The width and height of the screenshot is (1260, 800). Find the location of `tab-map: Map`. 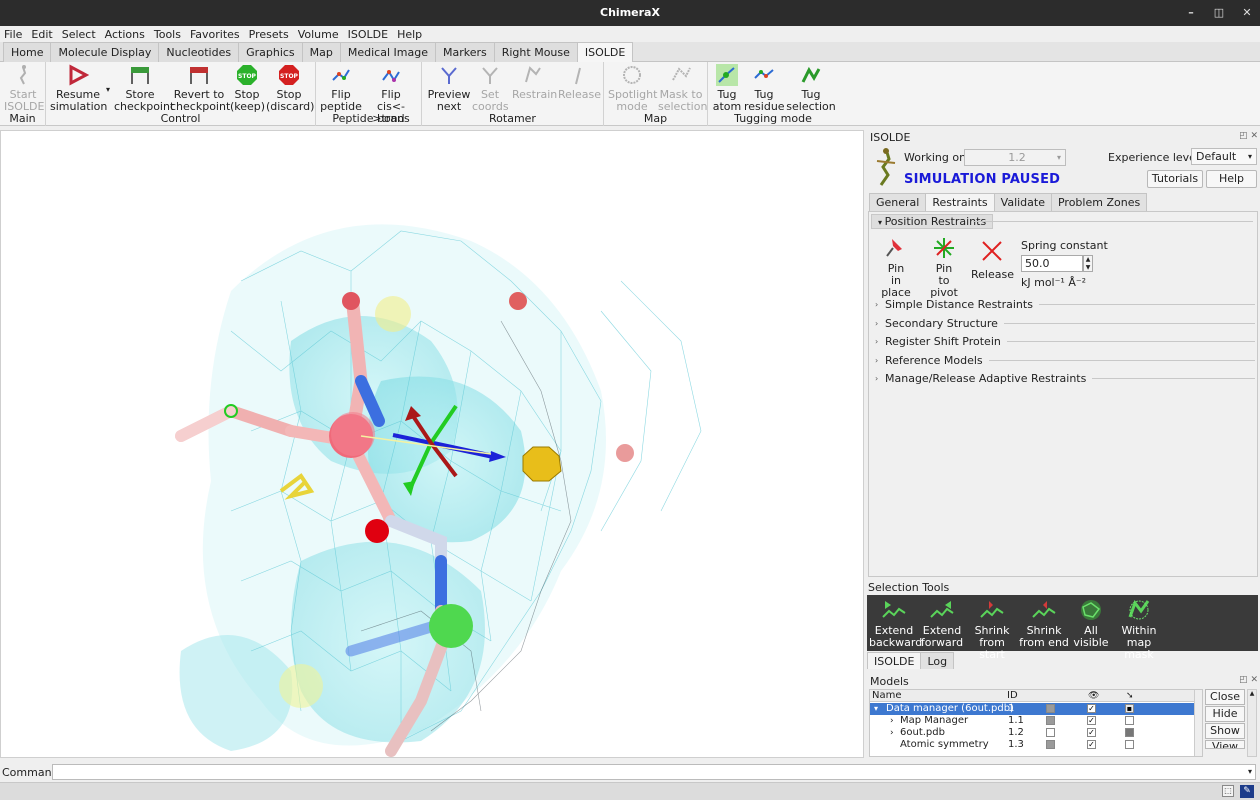

tab-map: Map is located at coordinates (321, 52).